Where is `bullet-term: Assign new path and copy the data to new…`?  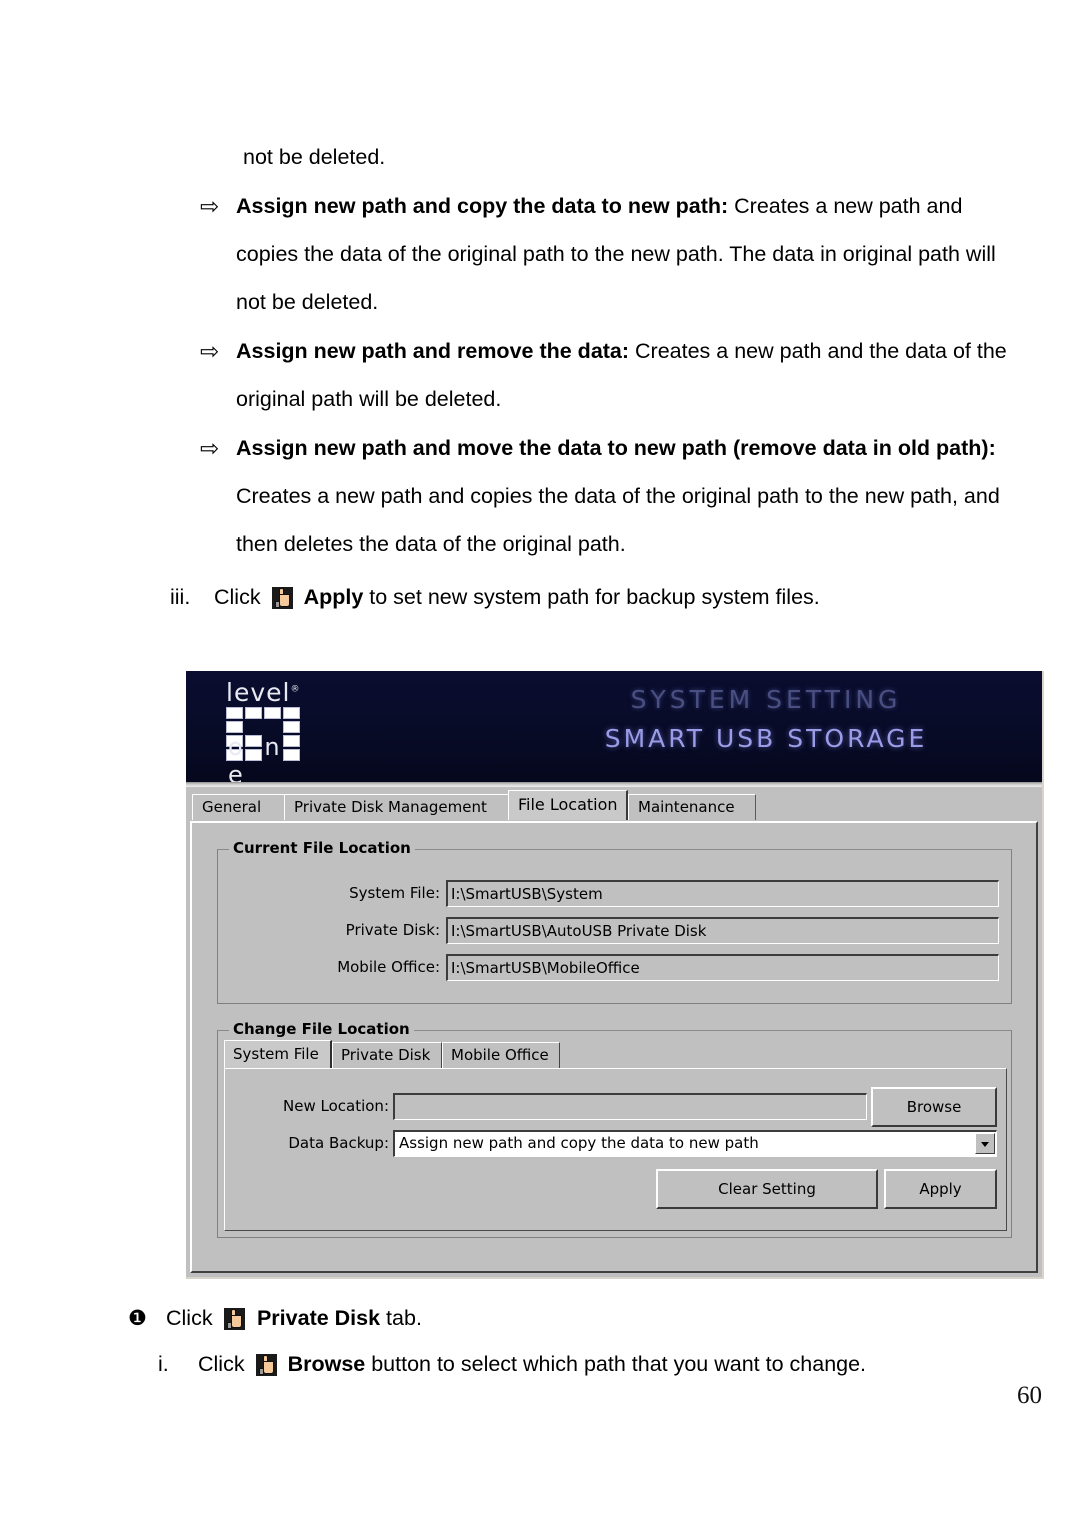
bullet-term: Assign new path and copy the data to new… is located at coordinates (482, 206).